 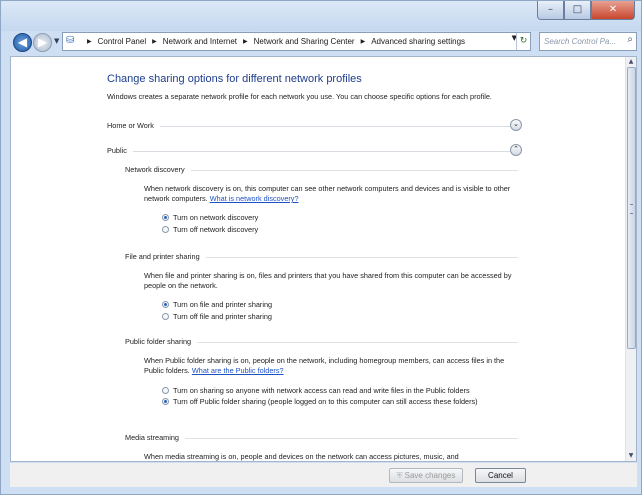 I want to click on refresh-icon: ↻, so click(x=523, y=41).